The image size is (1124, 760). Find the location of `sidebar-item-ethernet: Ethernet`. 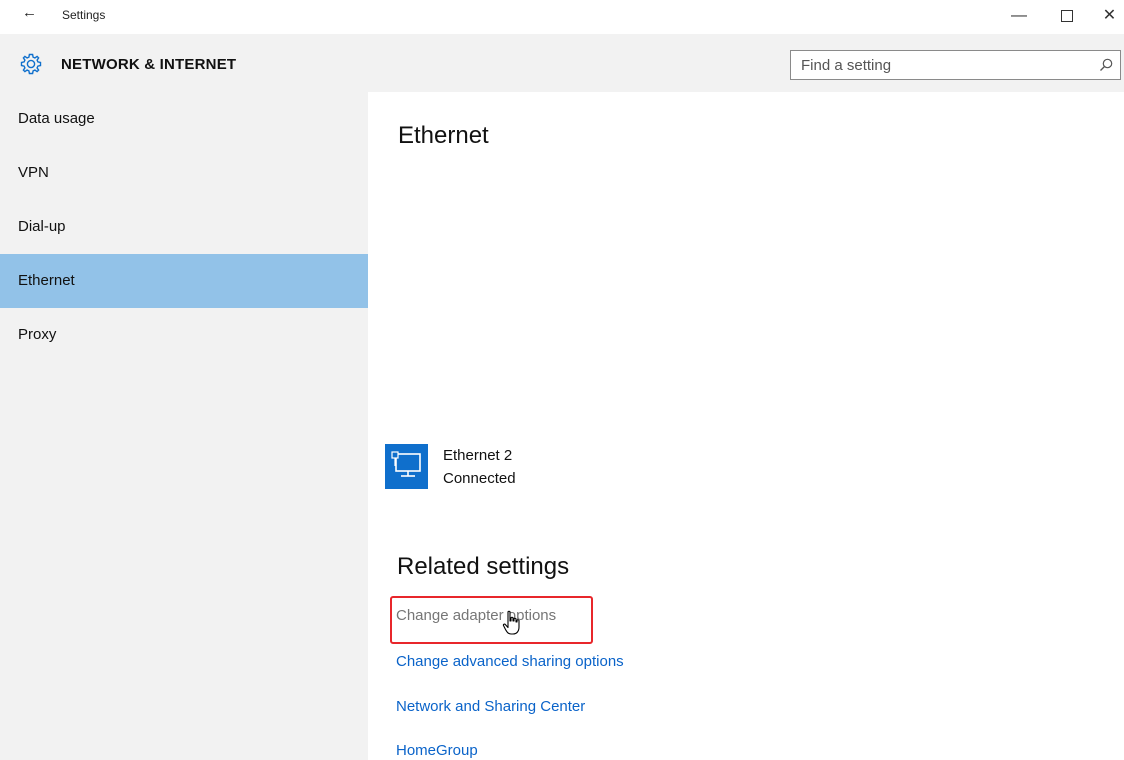

sidebar-item-ethernet: Ethernet is located at coordinates (184, 281).